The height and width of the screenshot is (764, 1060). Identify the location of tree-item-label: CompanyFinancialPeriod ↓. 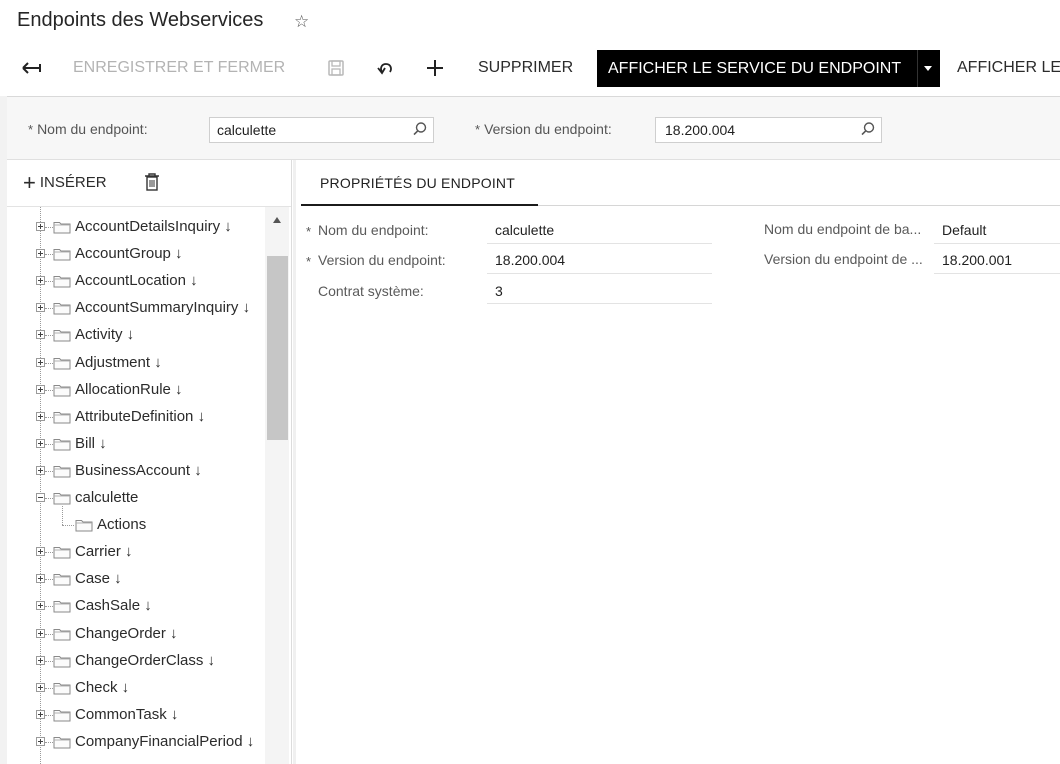
(165, 741).